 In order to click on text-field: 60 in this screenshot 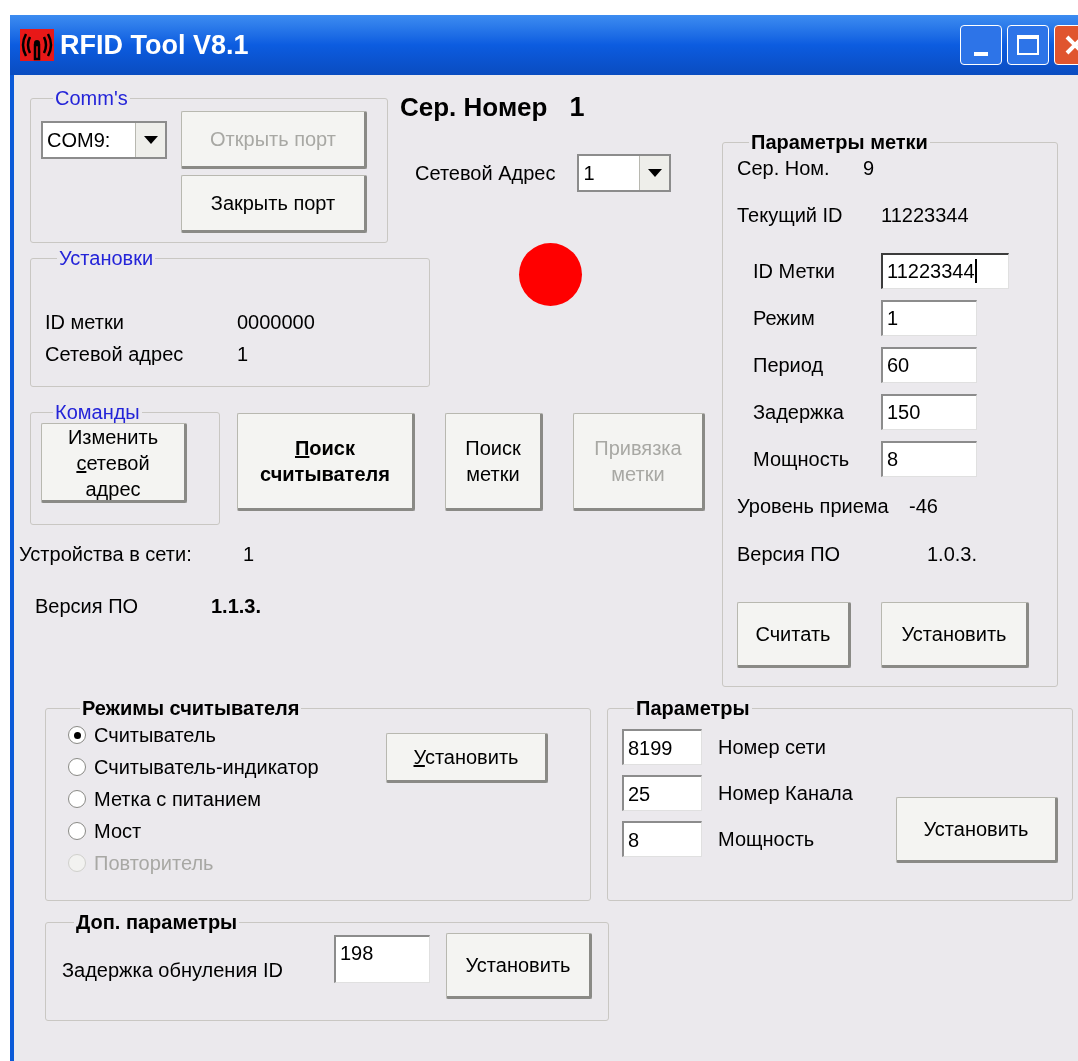, I will do `click(929, 364)`.